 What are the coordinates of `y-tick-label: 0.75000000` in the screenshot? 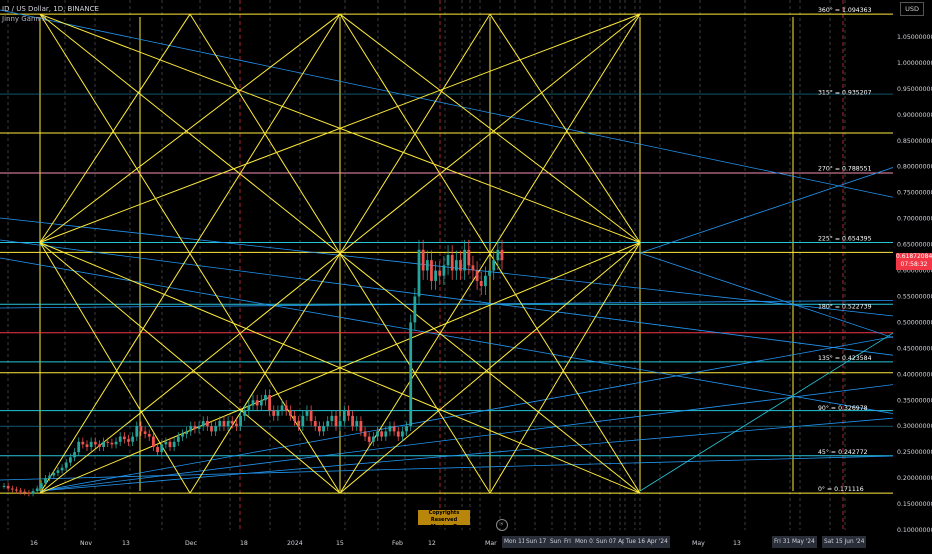 It's located at (914, 193).